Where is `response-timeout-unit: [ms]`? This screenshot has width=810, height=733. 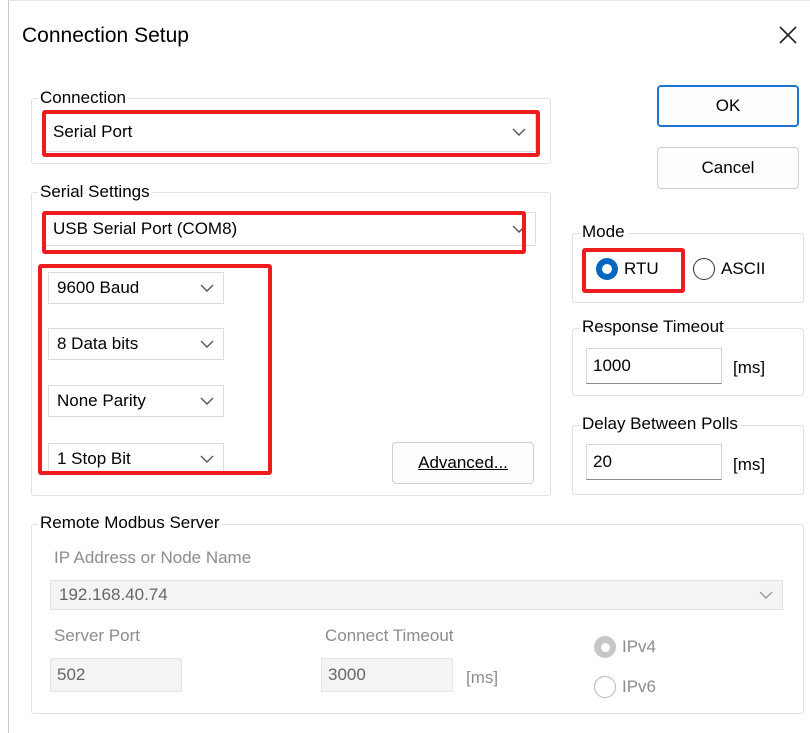 response-timeout-unit: [ms] is located at coordinates (749, 367).